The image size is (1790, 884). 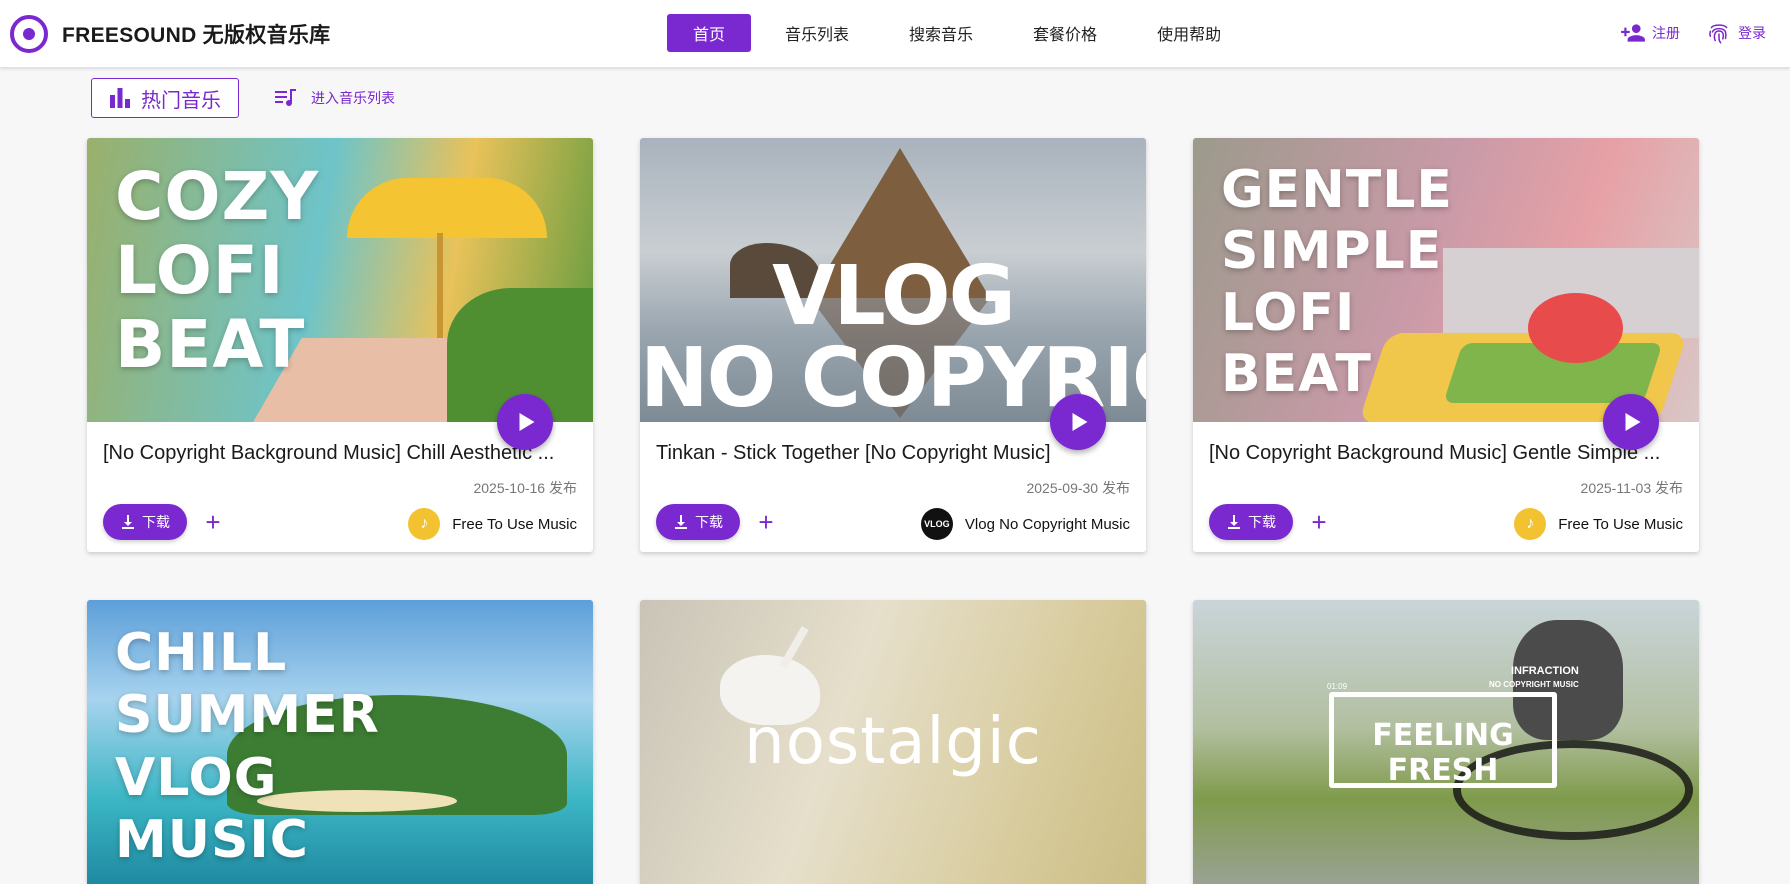 What do you see at coordinates (1736, 33) in the screenshot?
I see `login-link: 登录` at bounding box center [1736, 33].